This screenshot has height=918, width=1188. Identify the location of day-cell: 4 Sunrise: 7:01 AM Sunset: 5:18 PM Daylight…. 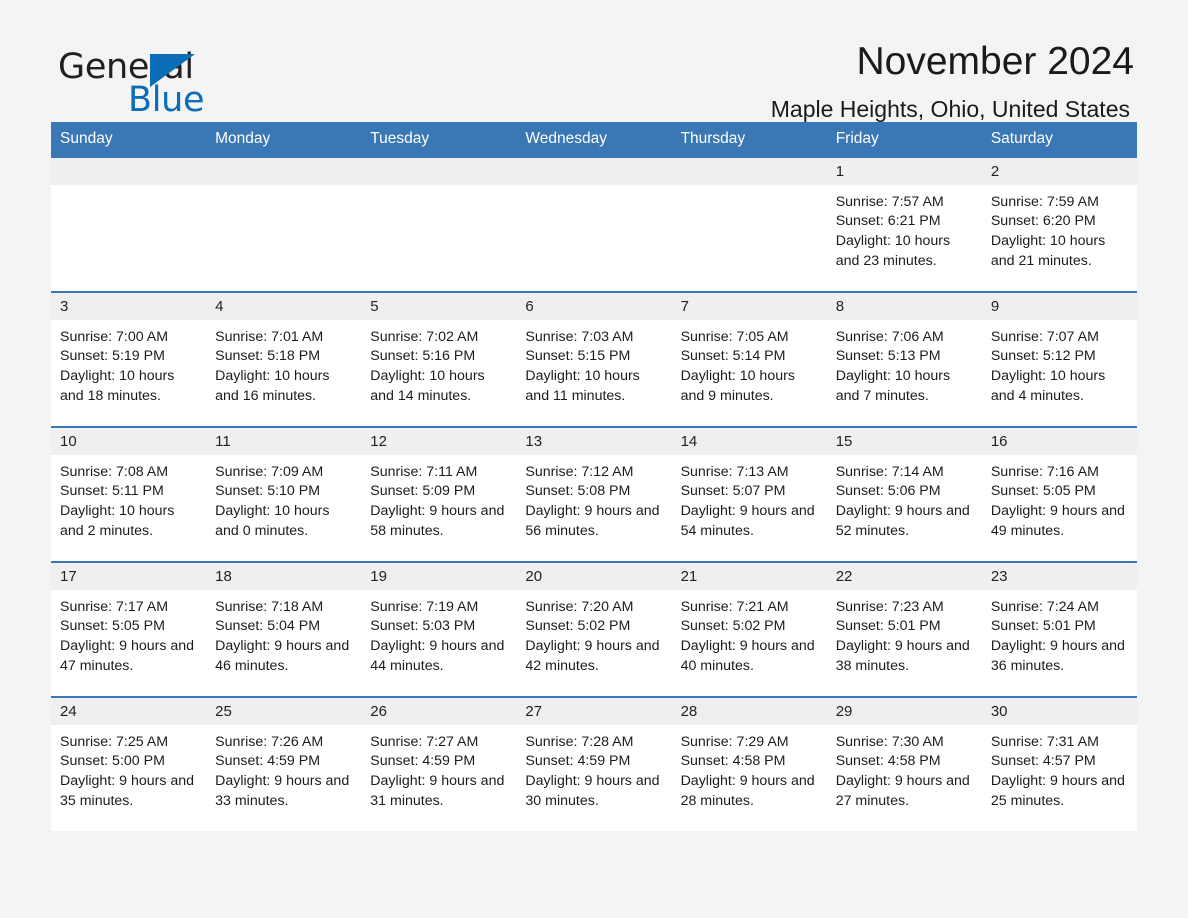
(284, 359).